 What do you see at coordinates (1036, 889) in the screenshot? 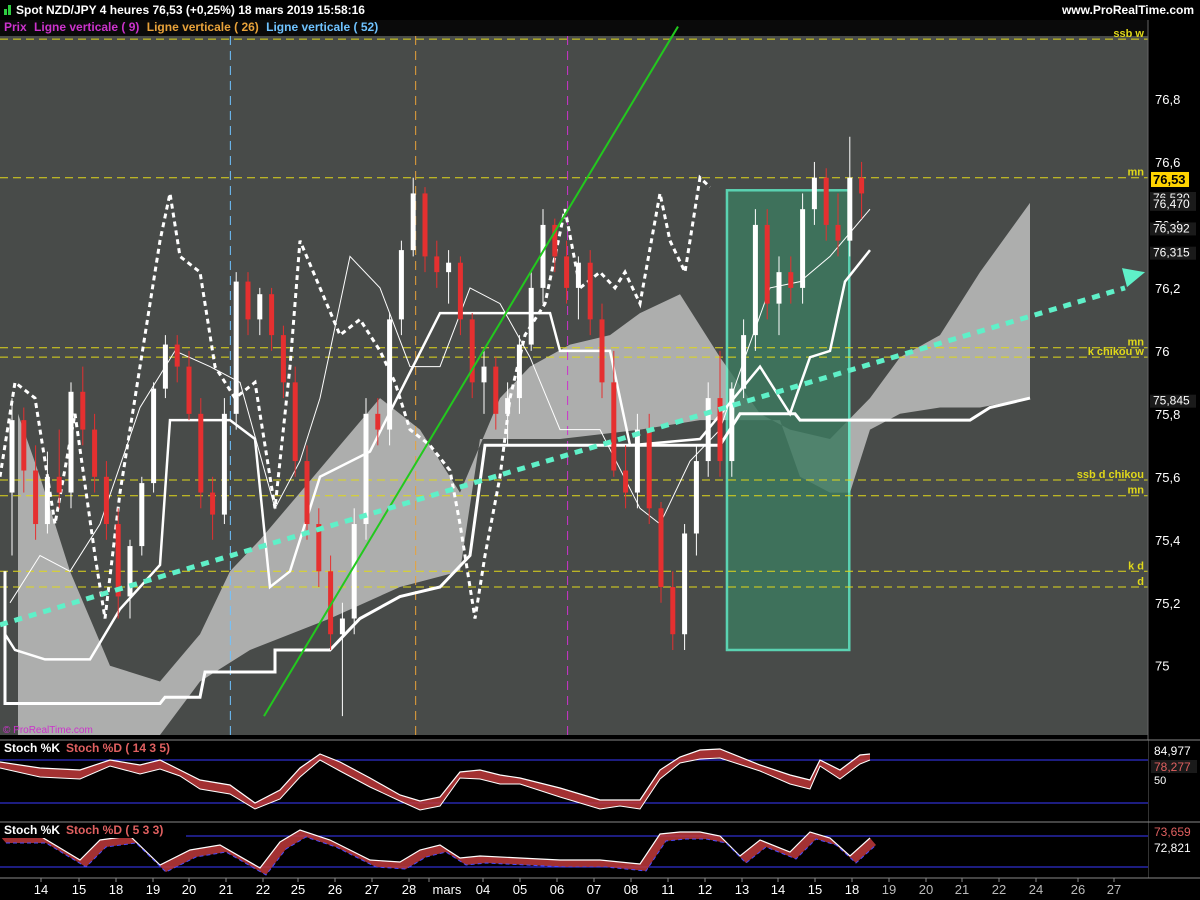
I see `x-tick-label: 24` at bounding box center [1036, 889].